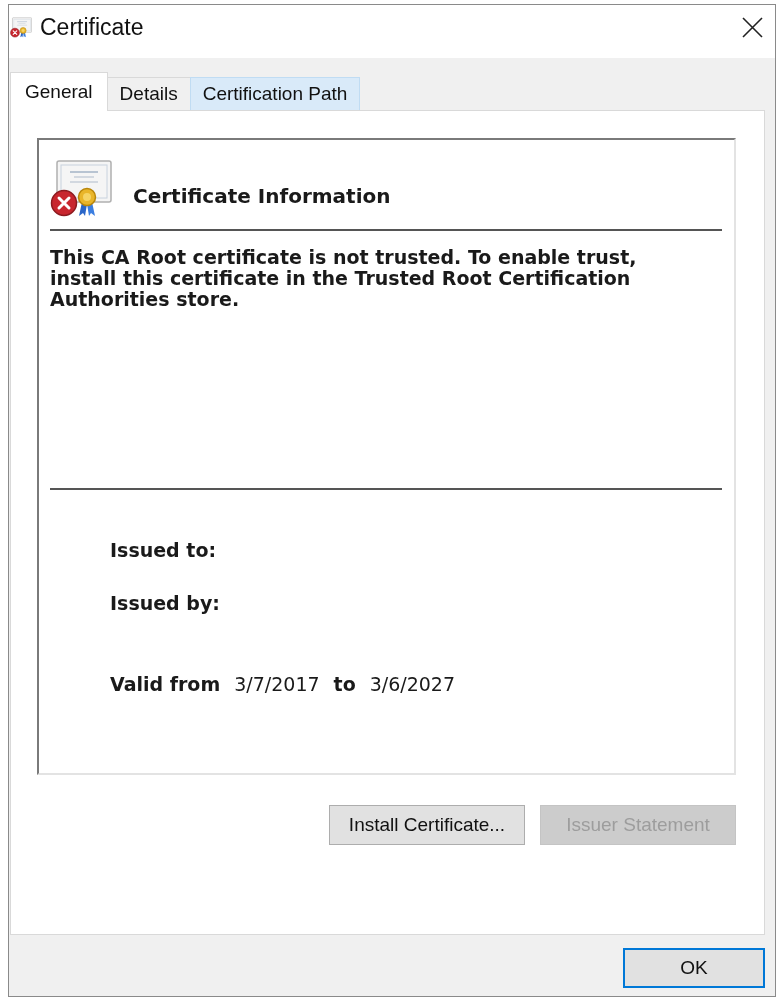 The width and height of the screenshot is (782, 1001). What do you see at coordinates (59, 91) in the screenshot?
I see `tab: General` at bounding box center [59, 91].